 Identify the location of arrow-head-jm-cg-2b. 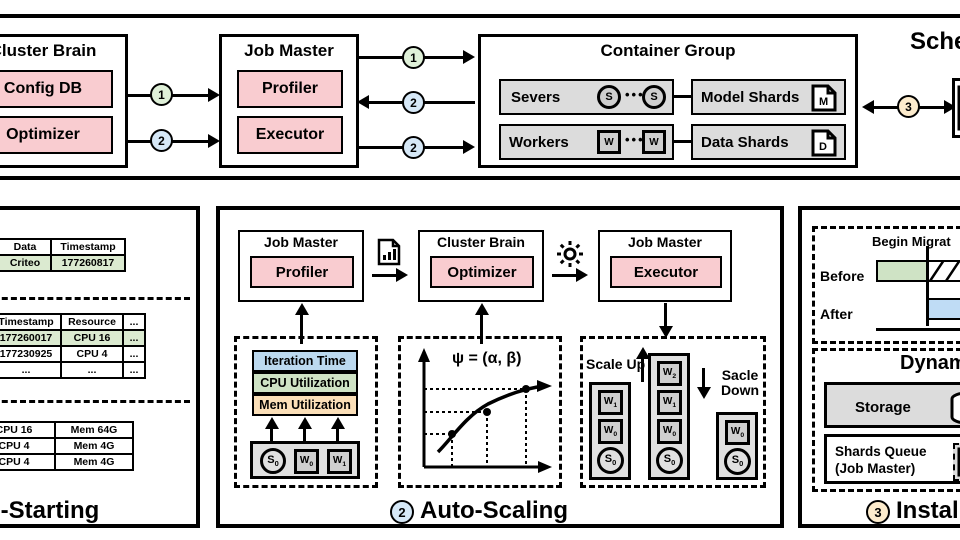
(469, 147).